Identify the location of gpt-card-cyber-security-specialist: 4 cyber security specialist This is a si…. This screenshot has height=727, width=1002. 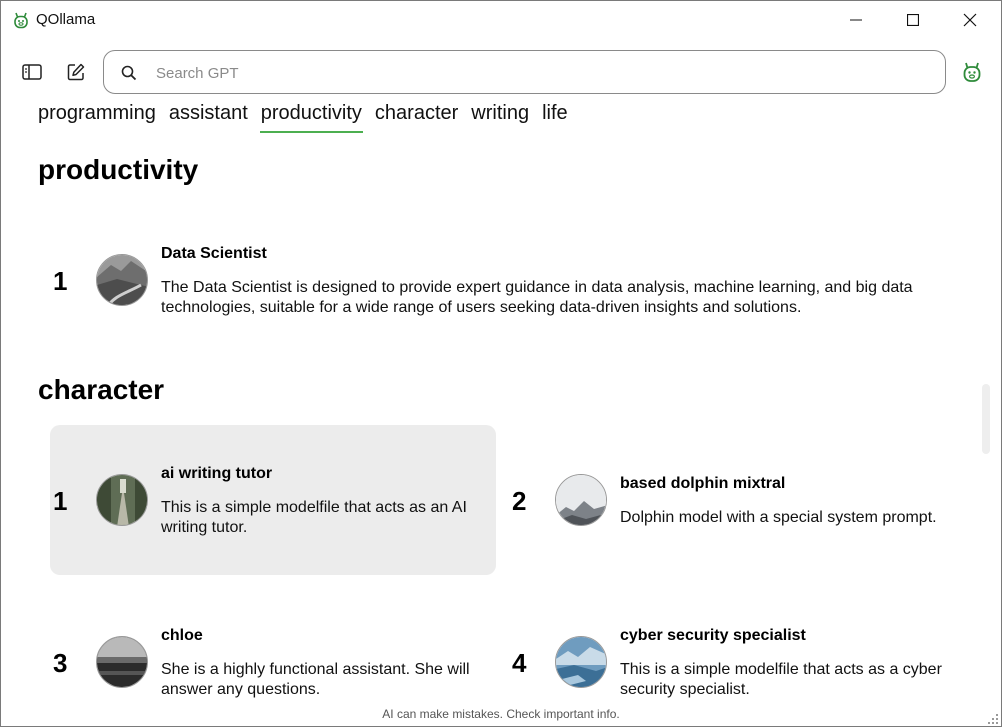
(732, 644).